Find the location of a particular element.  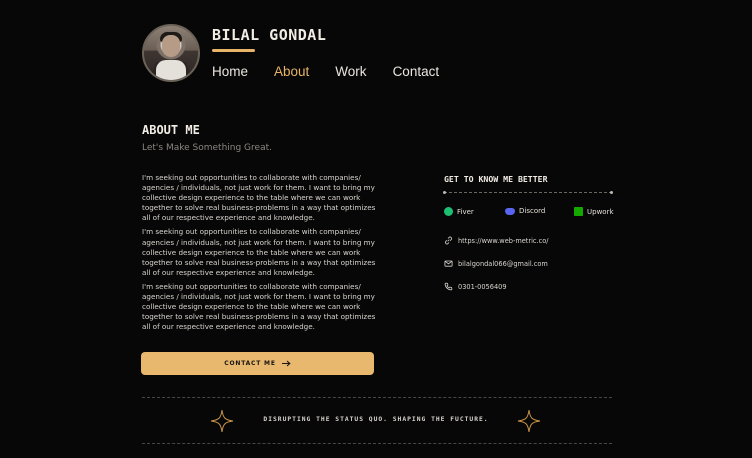

main-nav: Home About Work Contact is located at coordinates (325, 71).